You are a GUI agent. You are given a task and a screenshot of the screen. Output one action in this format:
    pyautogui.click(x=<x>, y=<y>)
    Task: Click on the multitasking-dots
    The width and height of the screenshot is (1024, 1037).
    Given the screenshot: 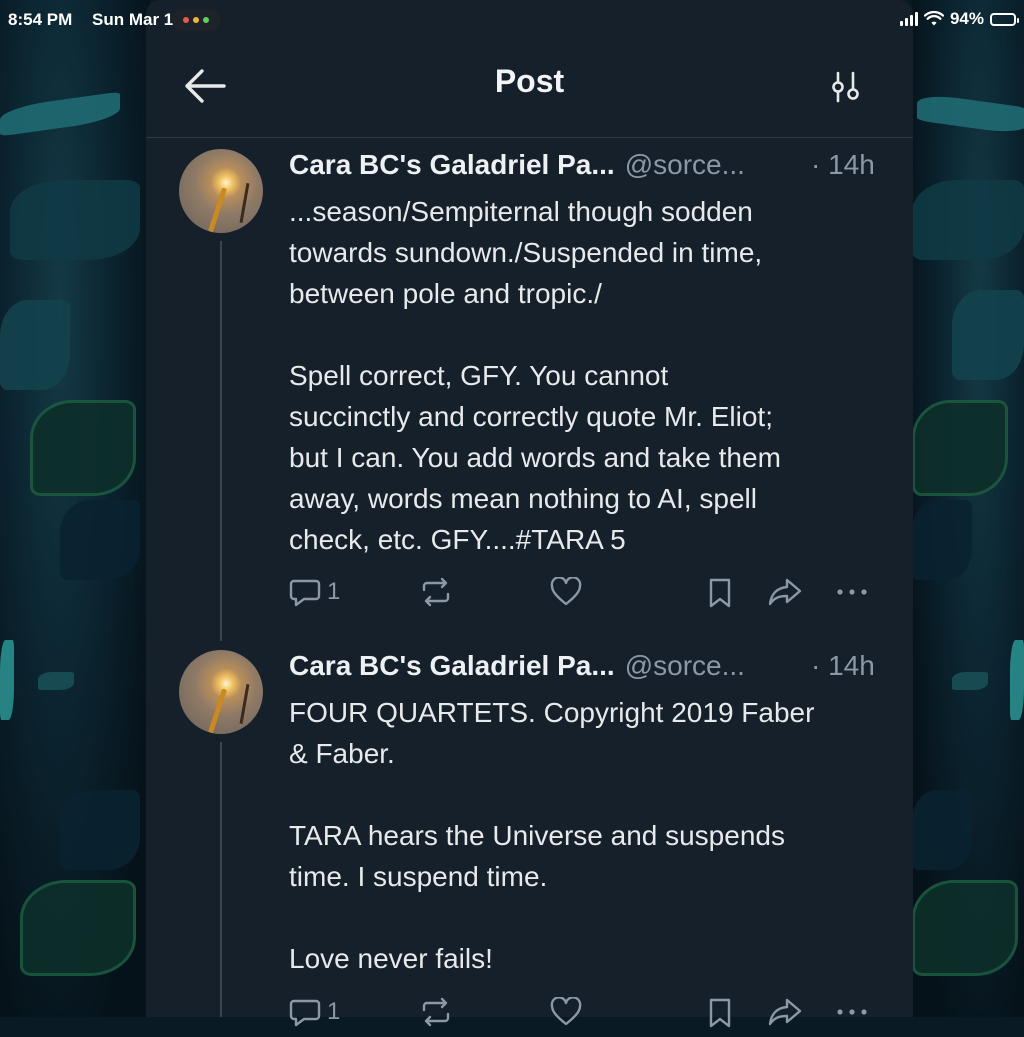 What is the action you would take?
    pyautogui.click(x=196, y=20)
    